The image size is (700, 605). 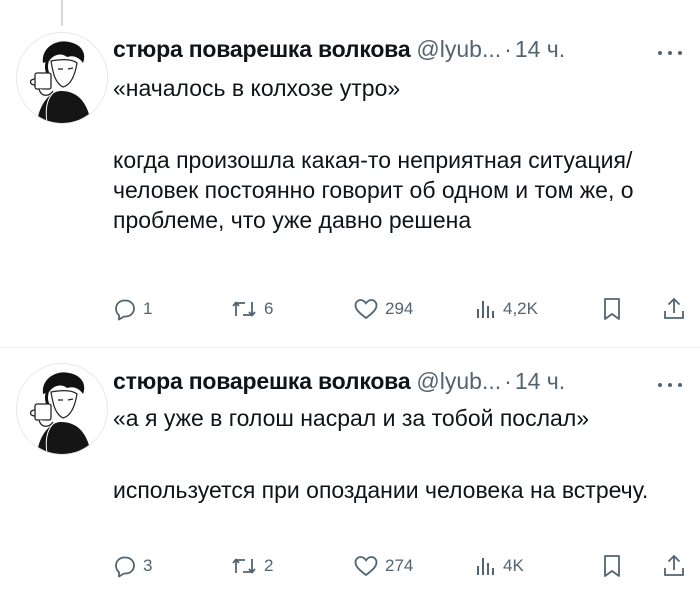 I want to click on tweet-actions: 3 2 274 4K, so click(x=401, y=566).